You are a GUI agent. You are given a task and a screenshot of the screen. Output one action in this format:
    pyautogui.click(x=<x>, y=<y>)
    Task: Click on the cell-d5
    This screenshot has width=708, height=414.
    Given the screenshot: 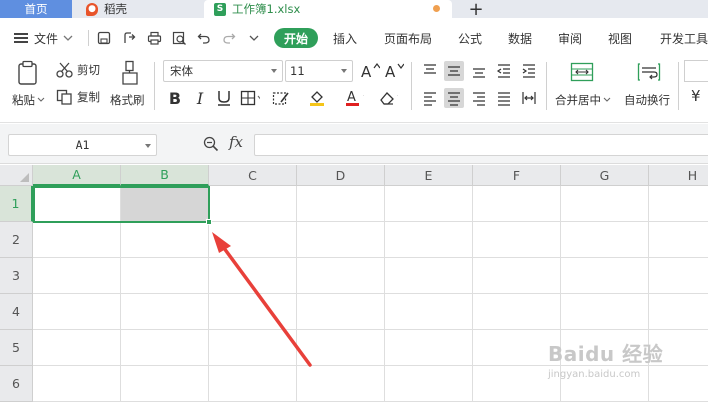 What is the action you would take?
    pyautogui.click(x=341, y=348)
    